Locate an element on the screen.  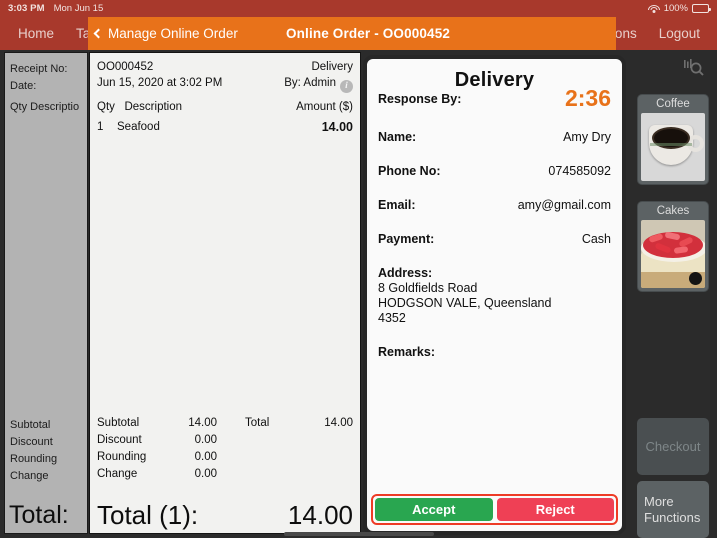
reject-button: Reject is located at coordinates (555, 509).